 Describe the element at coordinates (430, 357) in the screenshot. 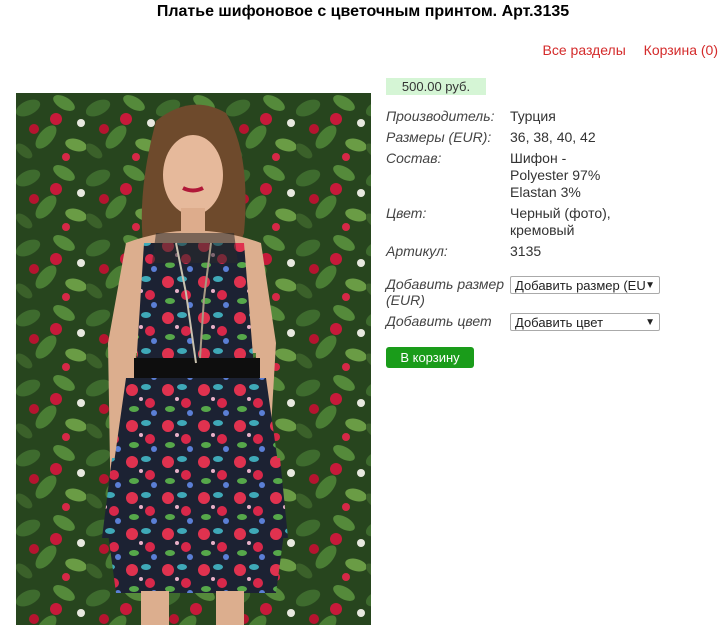

I see `add-to-cart-button: В корзину` at that location.